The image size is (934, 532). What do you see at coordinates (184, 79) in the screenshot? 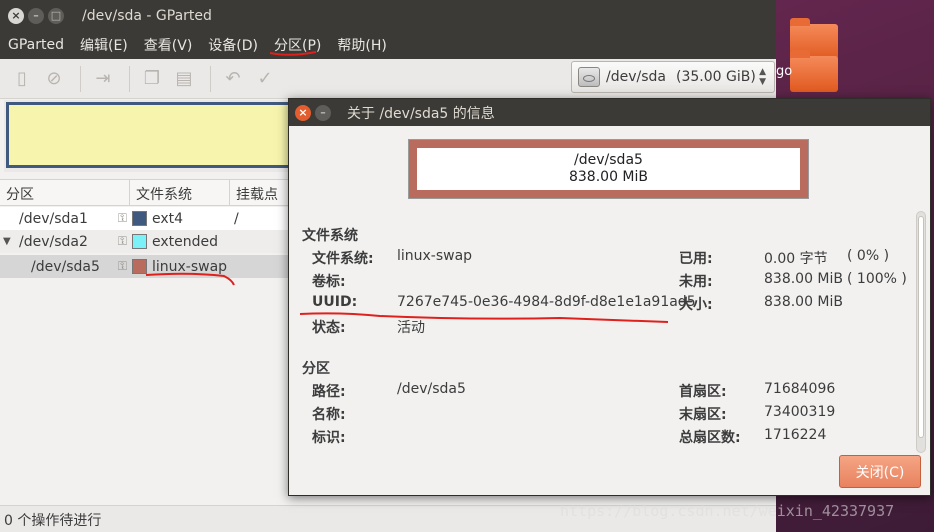
I see `paste-icon: ▤` at bounding box center [184, 79].